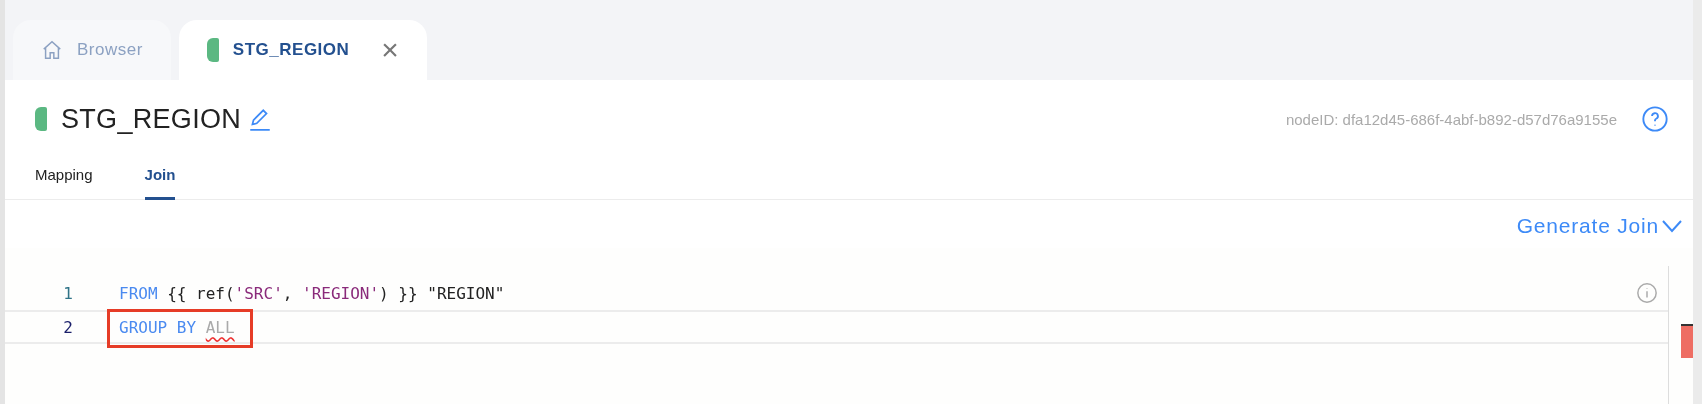 This screenshot has width=1702, height=404. Describe the element at coordinates (151, 119) in the screenshot. I see `node-title: STG_REGION` at that location.